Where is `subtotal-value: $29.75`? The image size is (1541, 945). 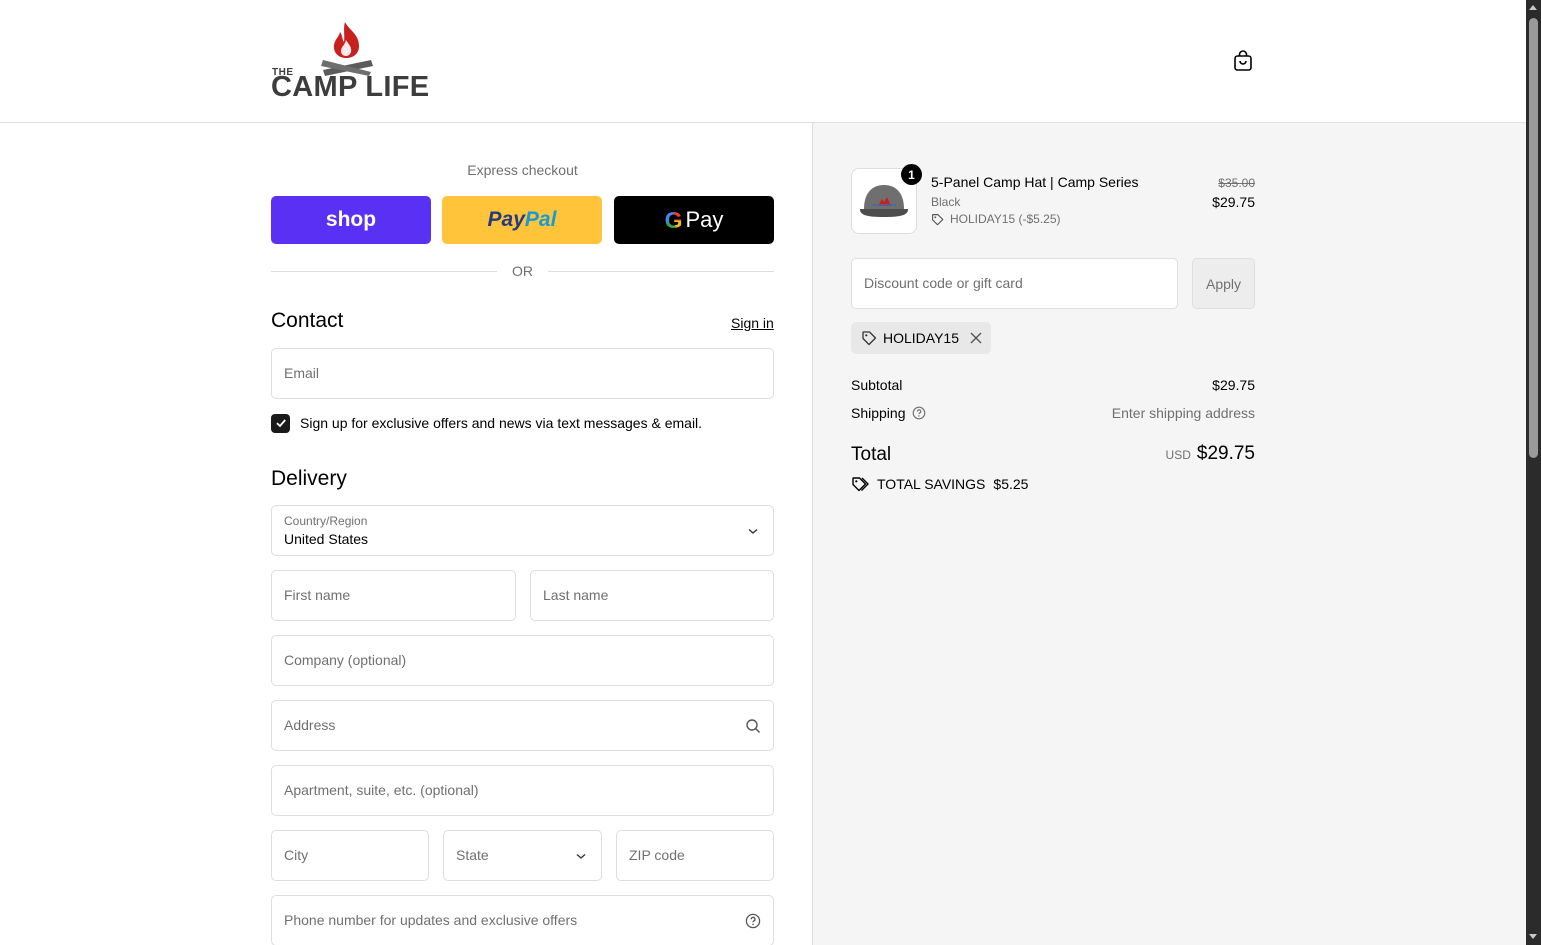 subtotal-value: $29.75 is located at coordinates (1233, 385).